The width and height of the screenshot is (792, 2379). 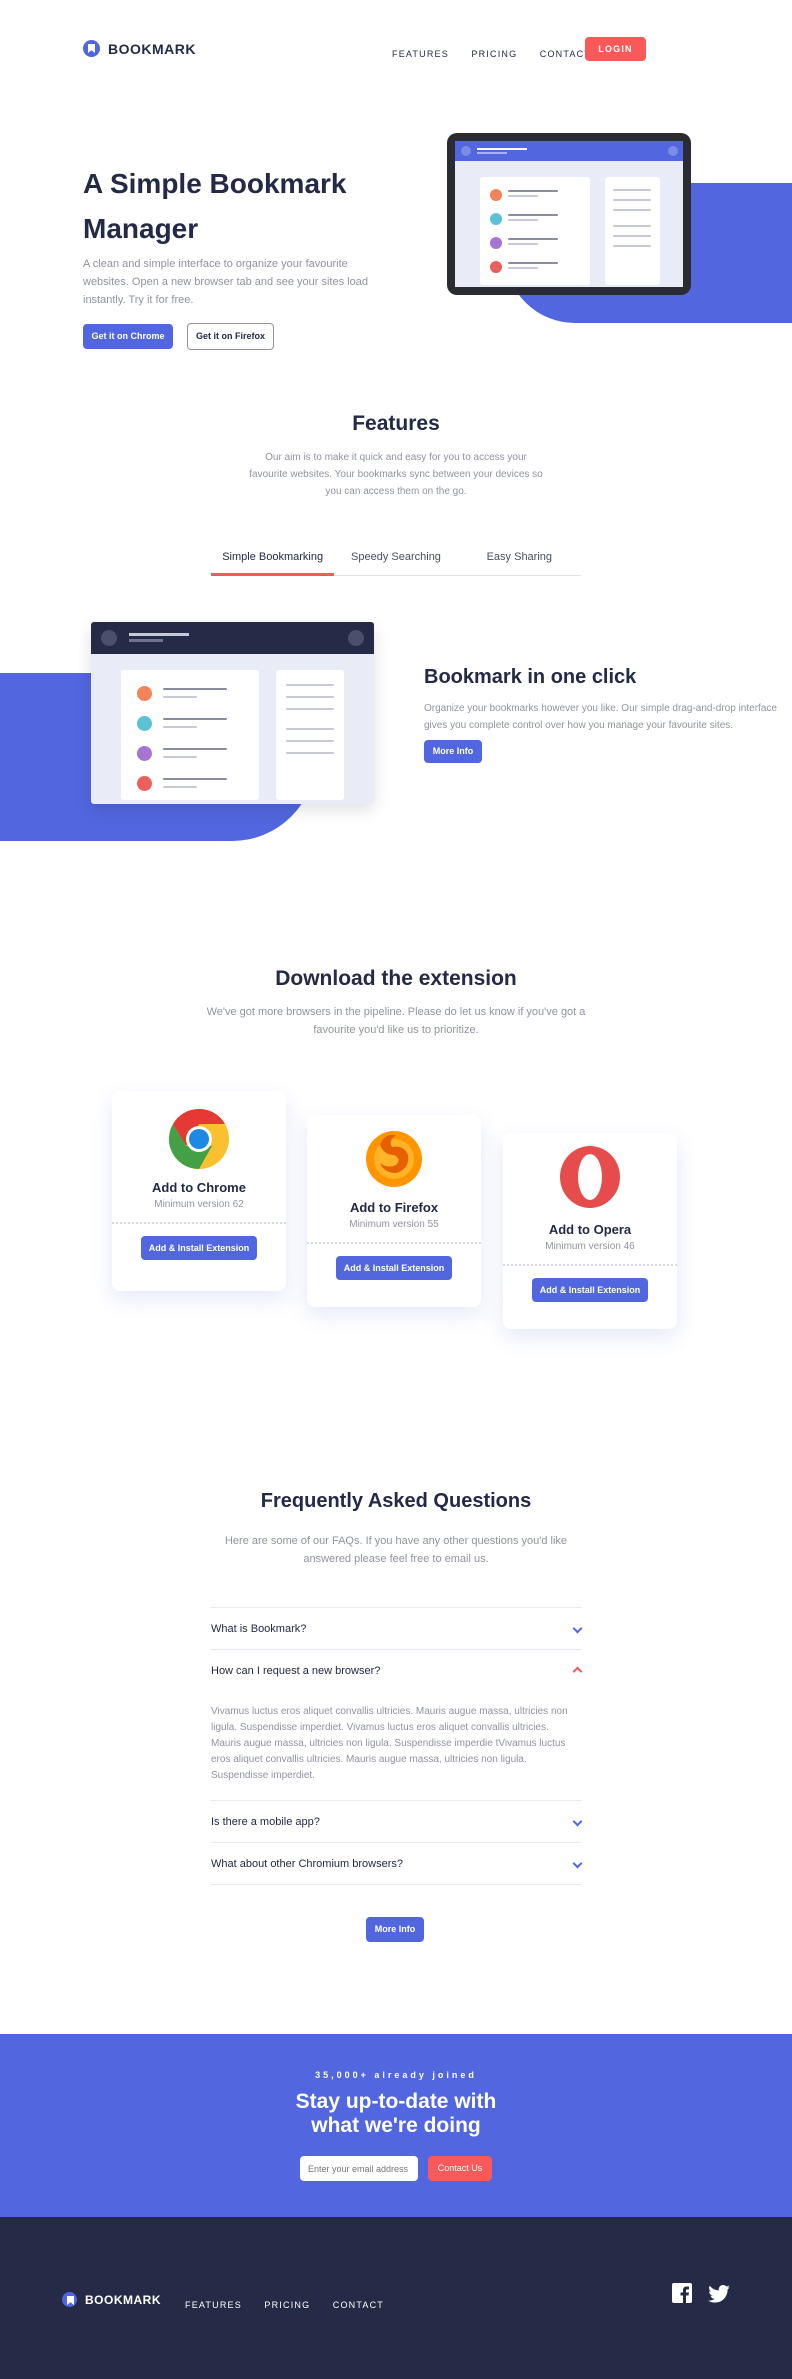 I want to click on footer: BOOKMARK FEATURES PRICING CONTACT, so click(x=396, y=2298).